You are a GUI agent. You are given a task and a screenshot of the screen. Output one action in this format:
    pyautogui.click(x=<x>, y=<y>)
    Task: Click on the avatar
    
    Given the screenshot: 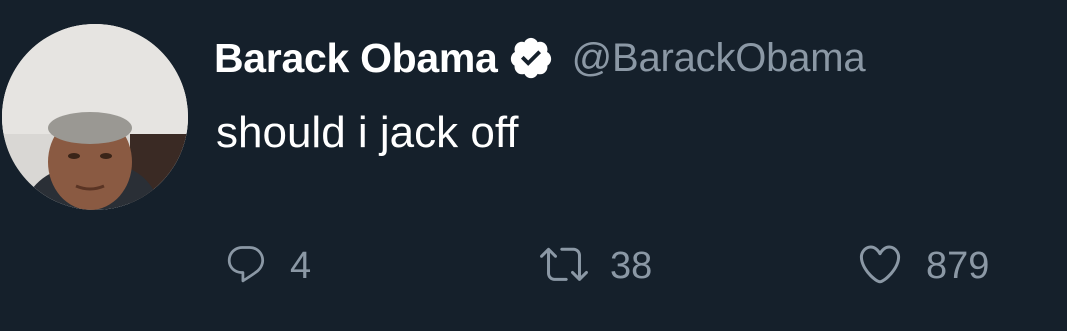 What is the action you would take?
    pyautogui.click(x=95, y=117)
    